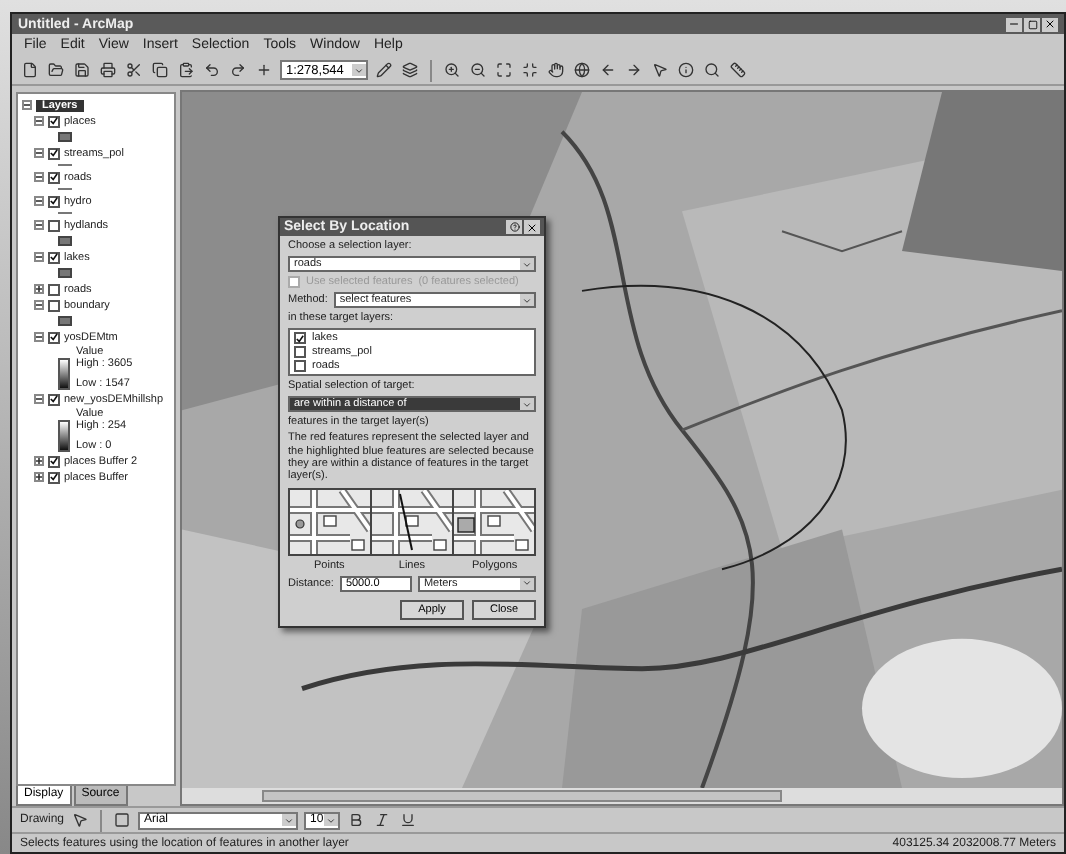 This screenshot has height=854, width=1066. Describe the element at coordinates (122, 820) in the screenshot. I see `rectangle-icon` at that location.